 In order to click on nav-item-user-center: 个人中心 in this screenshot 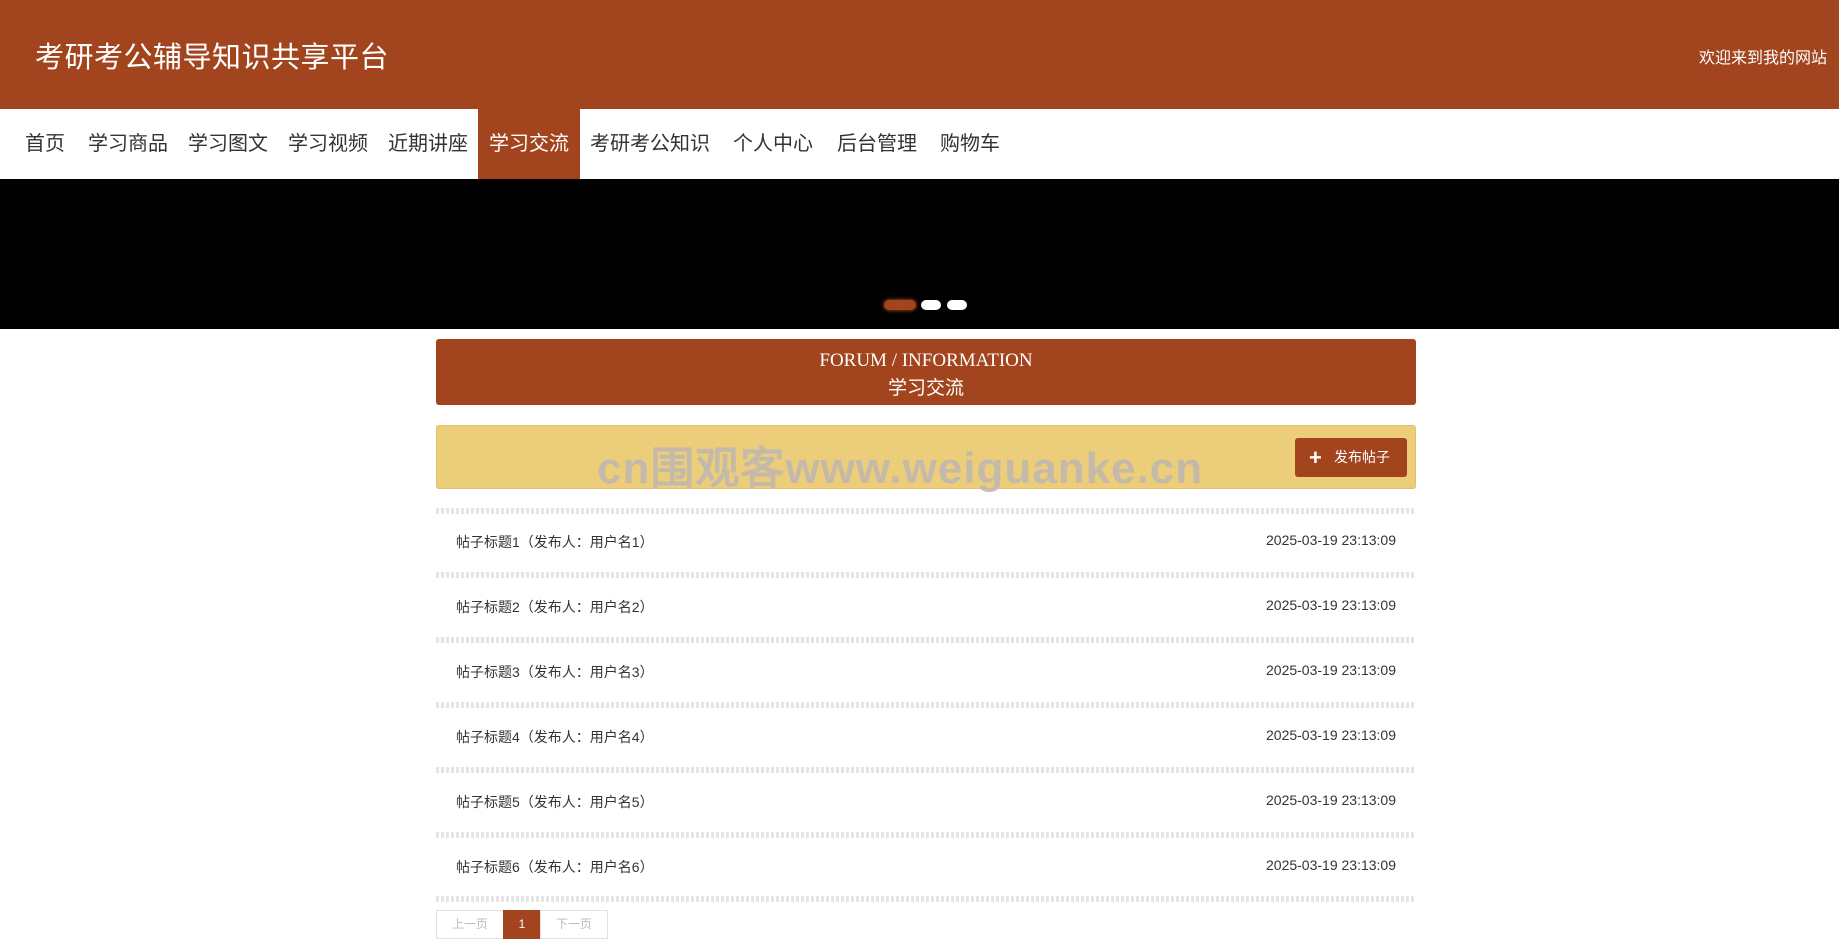, I will do `click(773, 144)`.